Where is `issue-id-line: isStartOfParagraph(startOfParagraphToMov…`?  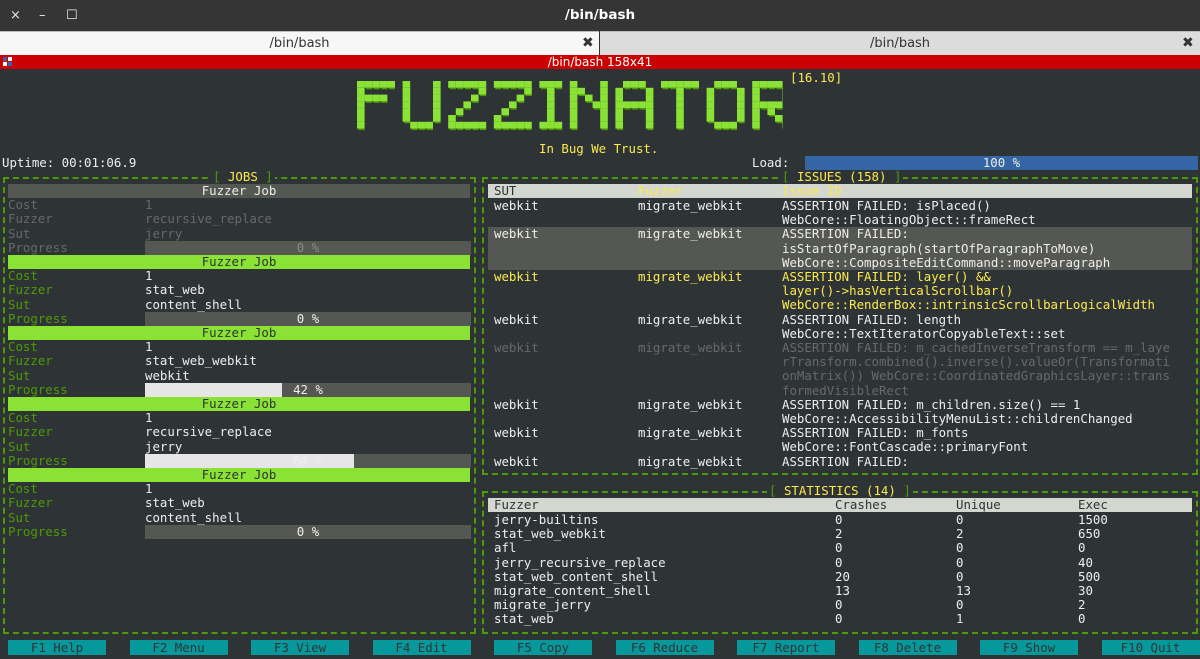
issue-id-line: isStartOfParagraph(startOfParagraphToMov… is located at coordinates (938, 248).